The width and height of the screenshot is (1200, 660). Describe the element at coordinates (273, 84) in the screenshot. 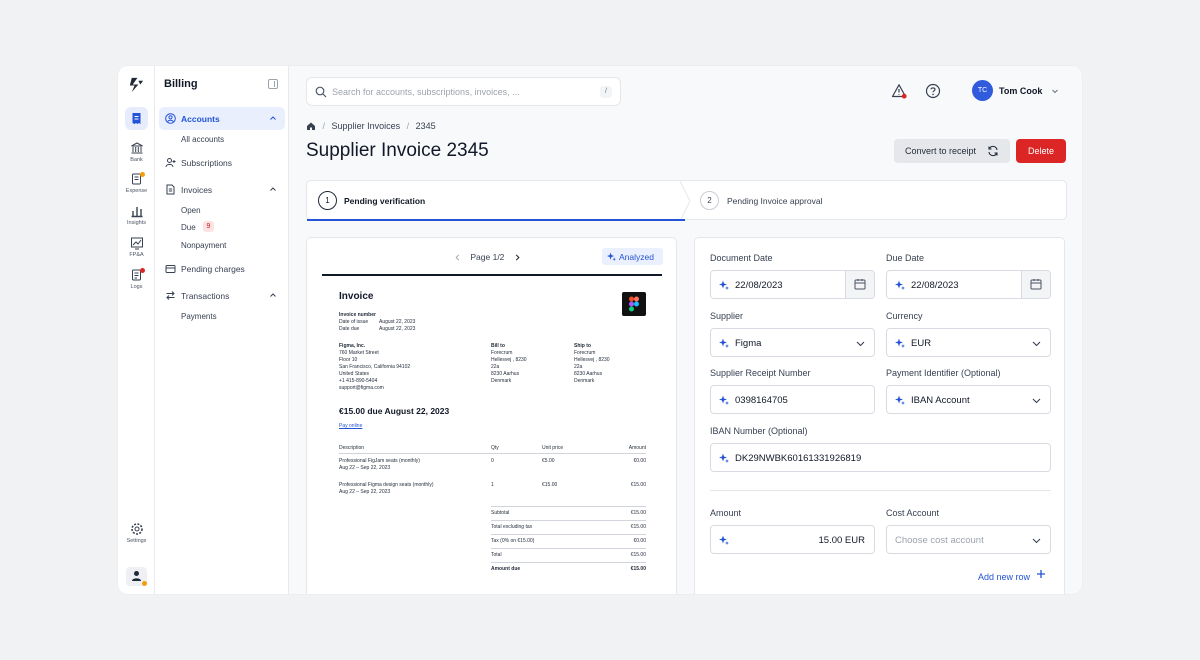

I see `collapse-panel-icon` at that location.